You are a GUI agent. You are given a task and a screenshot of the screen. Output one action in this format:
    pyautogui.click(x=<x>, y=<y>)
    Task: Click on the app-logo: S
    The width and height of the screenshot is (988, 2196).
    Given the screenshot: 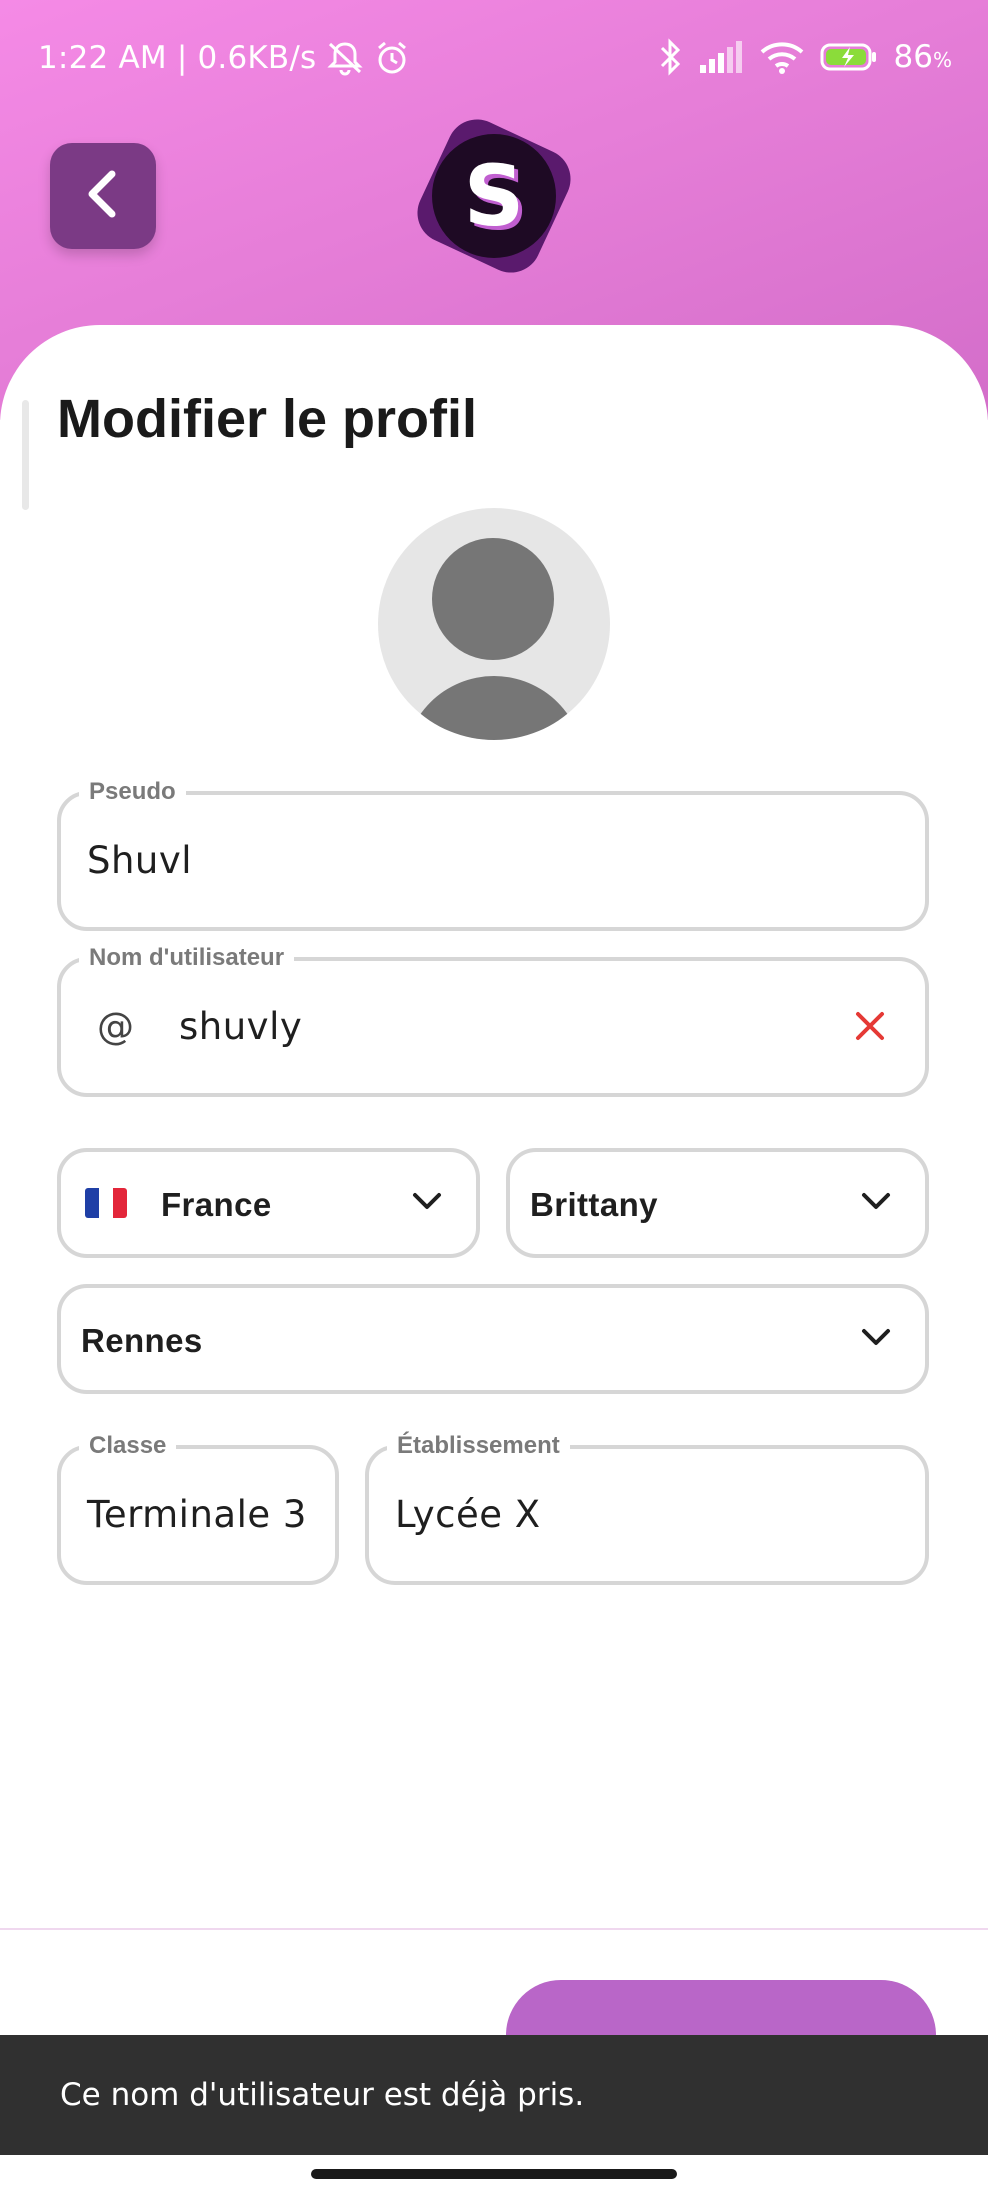 What is the action you would take?
    pyautogui.click(x=494, y=196)
    